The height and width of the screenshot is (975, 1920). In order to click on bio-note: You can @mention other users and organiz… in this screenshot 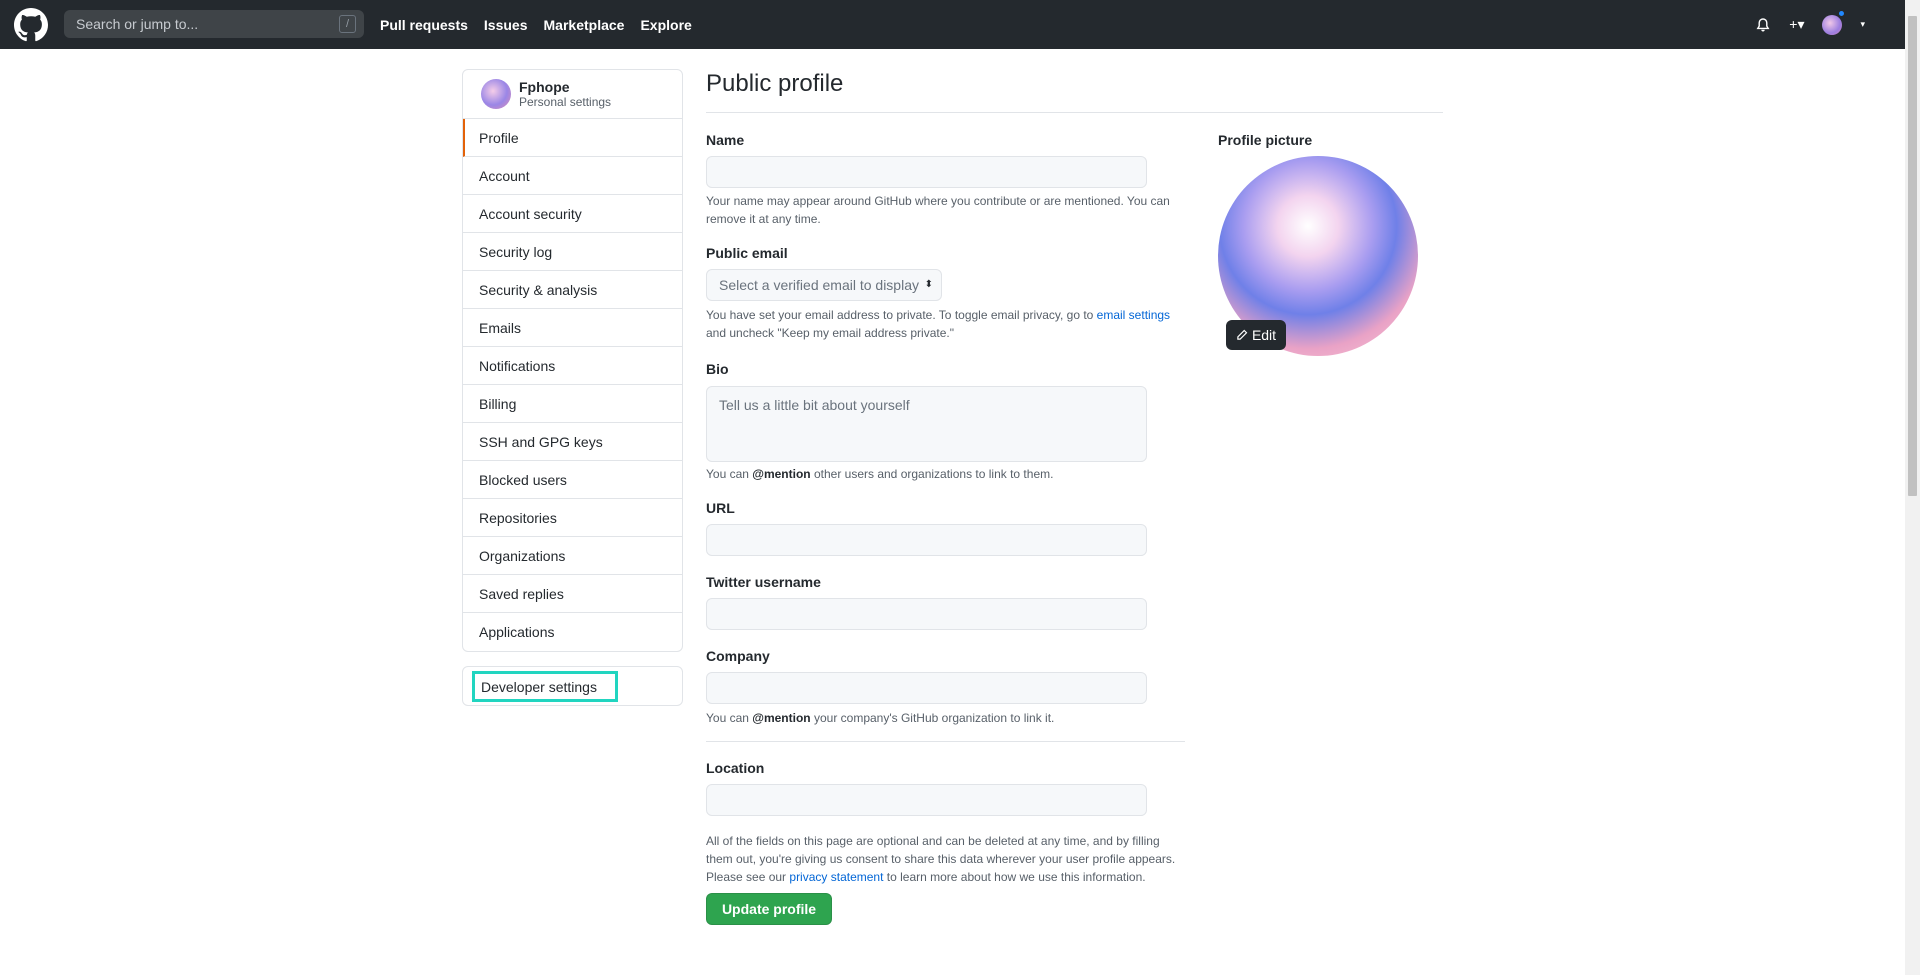, I will do `click(941, 474)`.